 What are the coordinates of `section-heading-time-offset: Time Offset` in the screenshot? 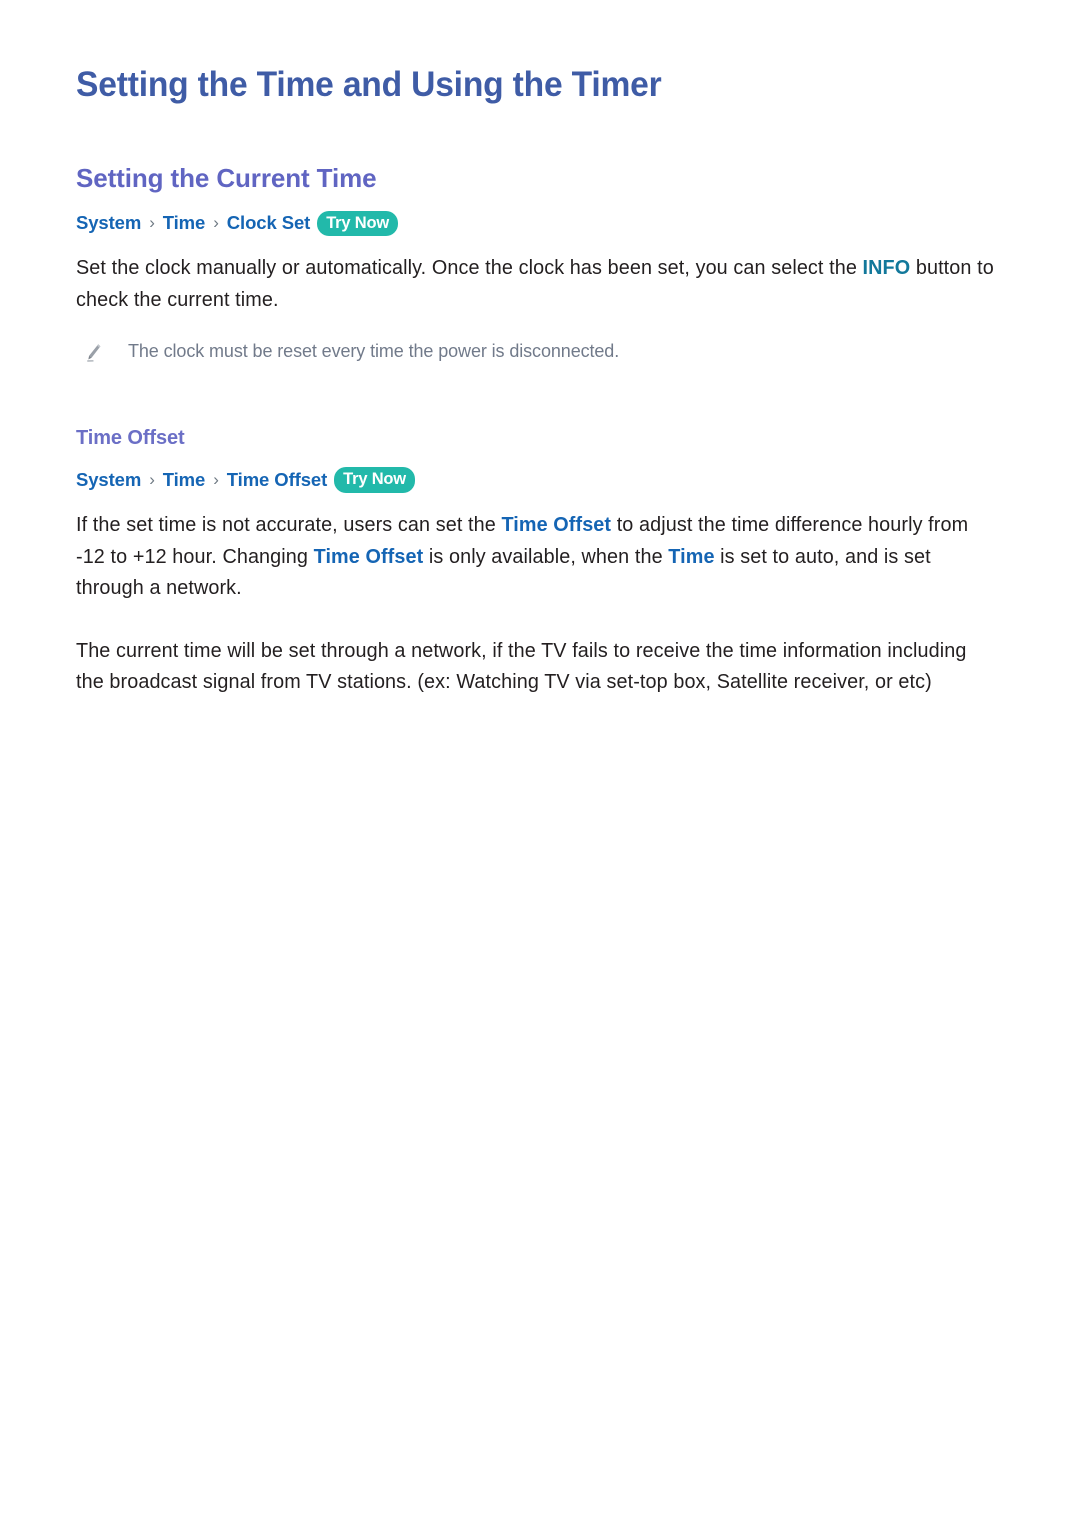 It's located at (130, 438).